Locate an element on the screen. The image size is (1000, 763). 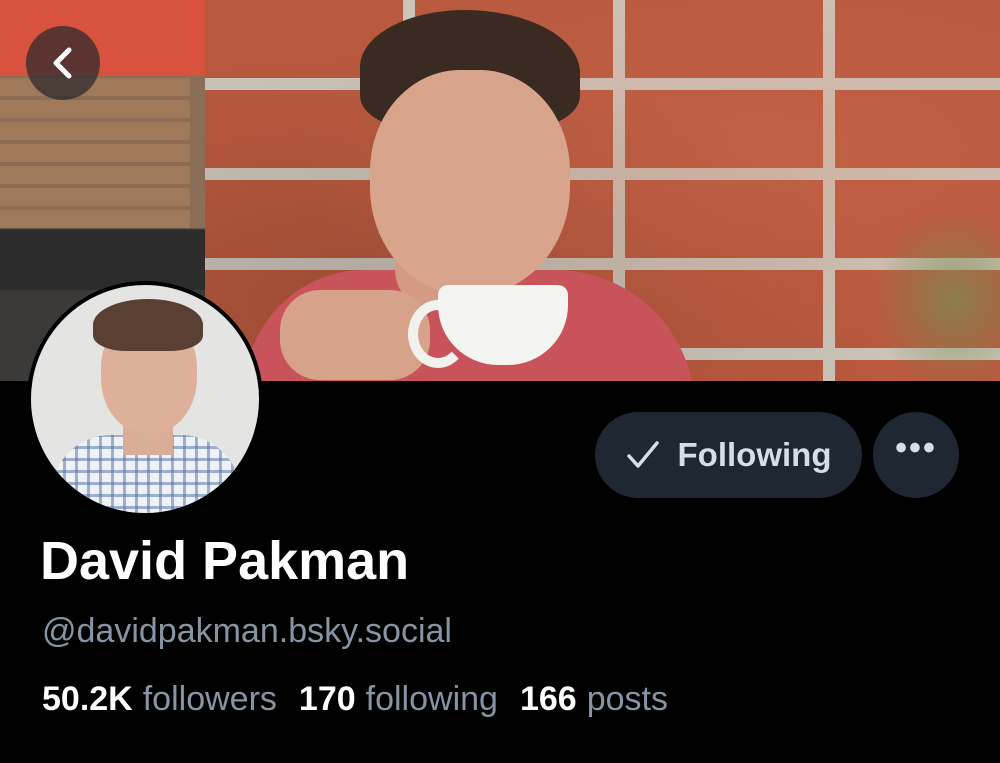
chevron-left-icon is located at coordinates (62, 63).